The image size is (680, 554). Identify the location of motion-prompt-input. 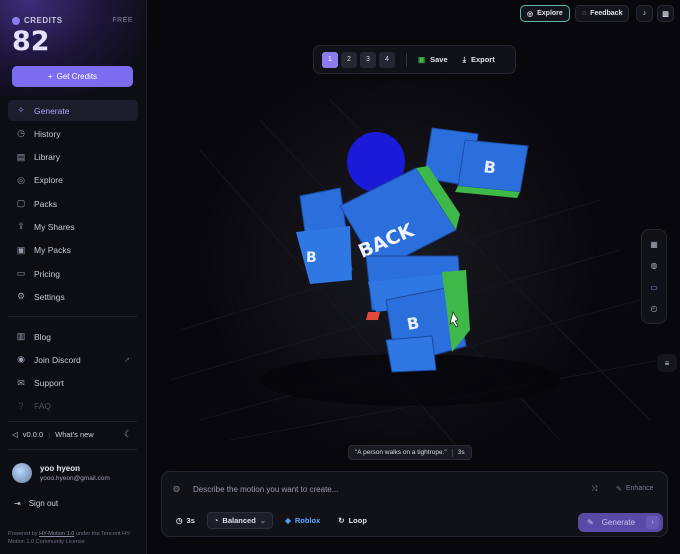
(383, 489).